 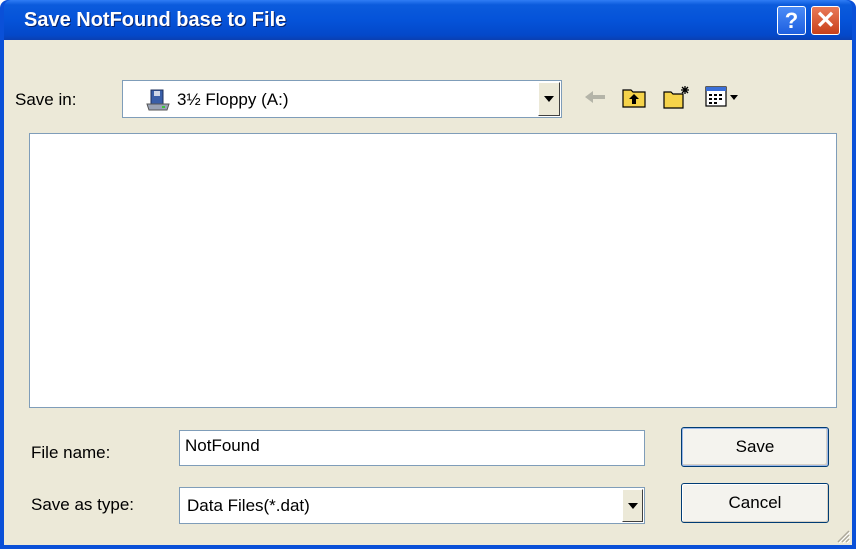 I want to click on save-as-type-value: Data Files(*.dat), so click(x=248, y=505).